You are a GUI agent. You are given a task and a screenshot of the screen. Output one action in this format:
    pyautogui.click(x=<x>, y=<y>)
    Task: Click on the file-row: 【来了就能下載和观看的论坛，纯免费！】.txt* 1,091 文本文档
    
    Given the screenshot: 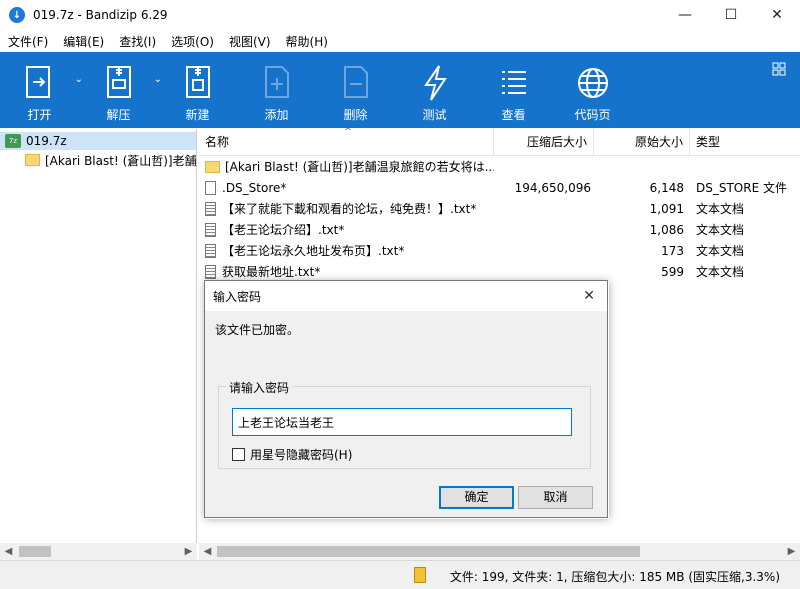 What is the action you would take?
    pyautogui.click(x=499, y=208)
    